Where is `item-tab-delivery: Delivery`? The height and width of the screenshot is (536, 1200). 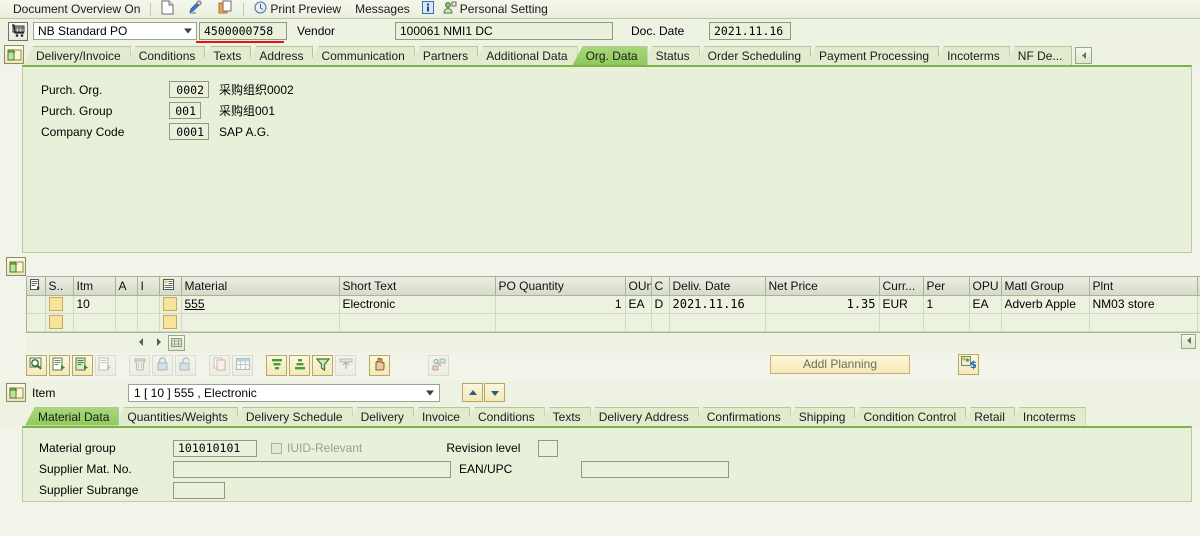 item-tab-delivery: Delivery is located at coordinates (380, 416).